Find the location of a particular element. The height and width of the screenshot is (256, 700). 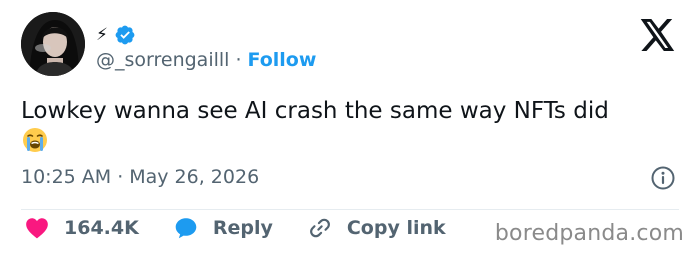

divider is located at coordinates (350, 209).